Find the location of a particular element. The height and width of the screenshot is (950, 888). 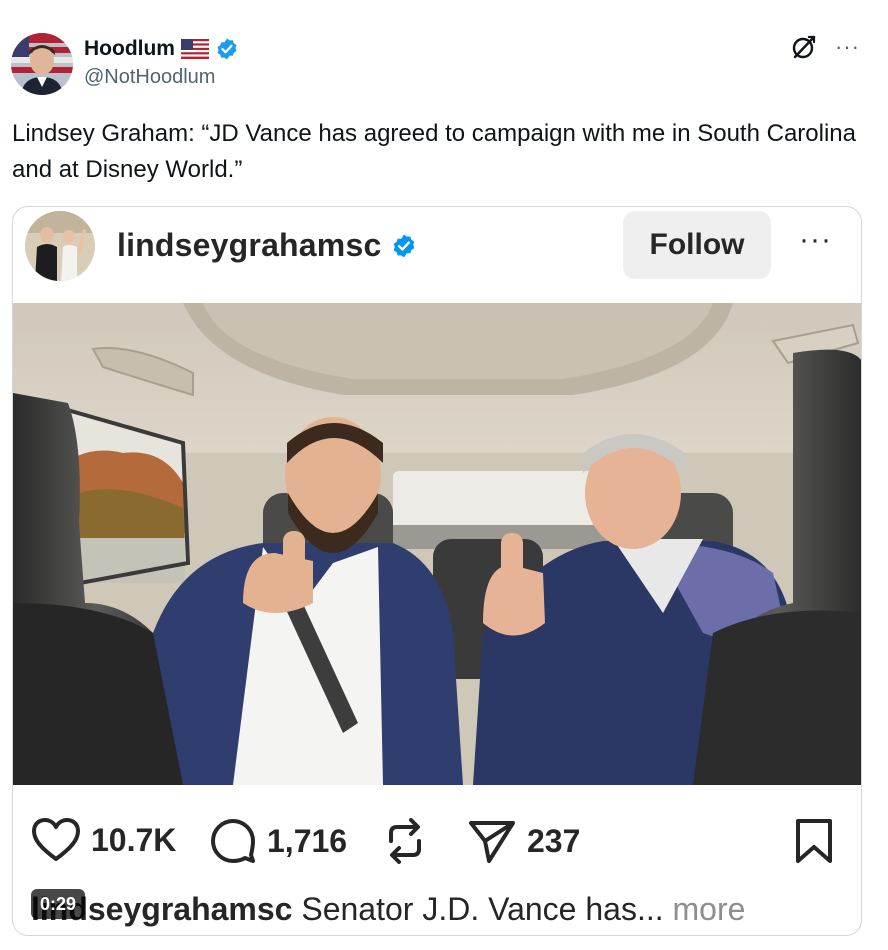

like-count: 10.7K is located at coordinates (134, 839).